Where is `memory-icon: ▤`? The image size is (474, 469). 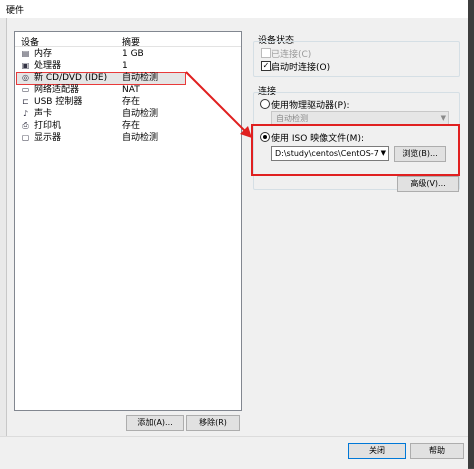 memory-icon: ▤ is located at coordinates (25, 53).